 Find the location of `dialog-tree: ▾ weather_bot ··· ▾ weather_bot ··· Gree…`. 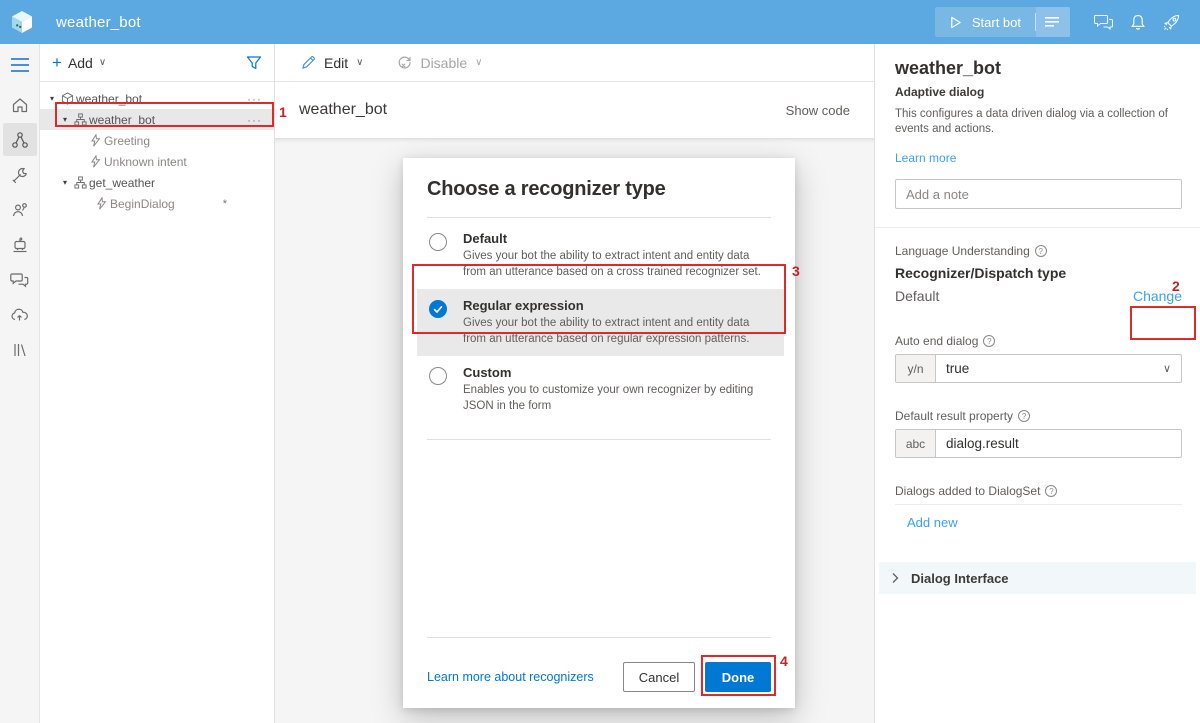

dialog-tree: ▾ weather_bot ··· ▾ weather_bot ··· Gree… is located at coordinates (157, 148).